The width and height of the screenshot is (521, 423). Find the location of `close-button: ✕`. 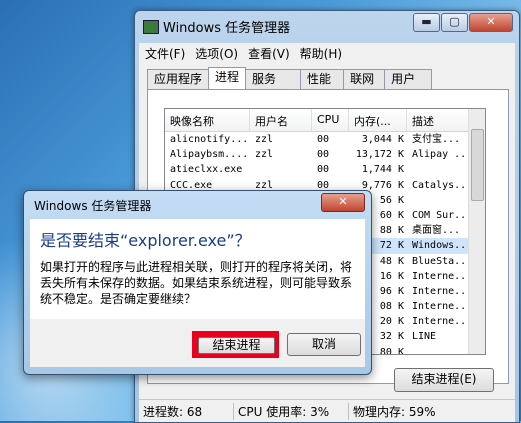

close-button: ✕ is located at coordinates (491, 22).